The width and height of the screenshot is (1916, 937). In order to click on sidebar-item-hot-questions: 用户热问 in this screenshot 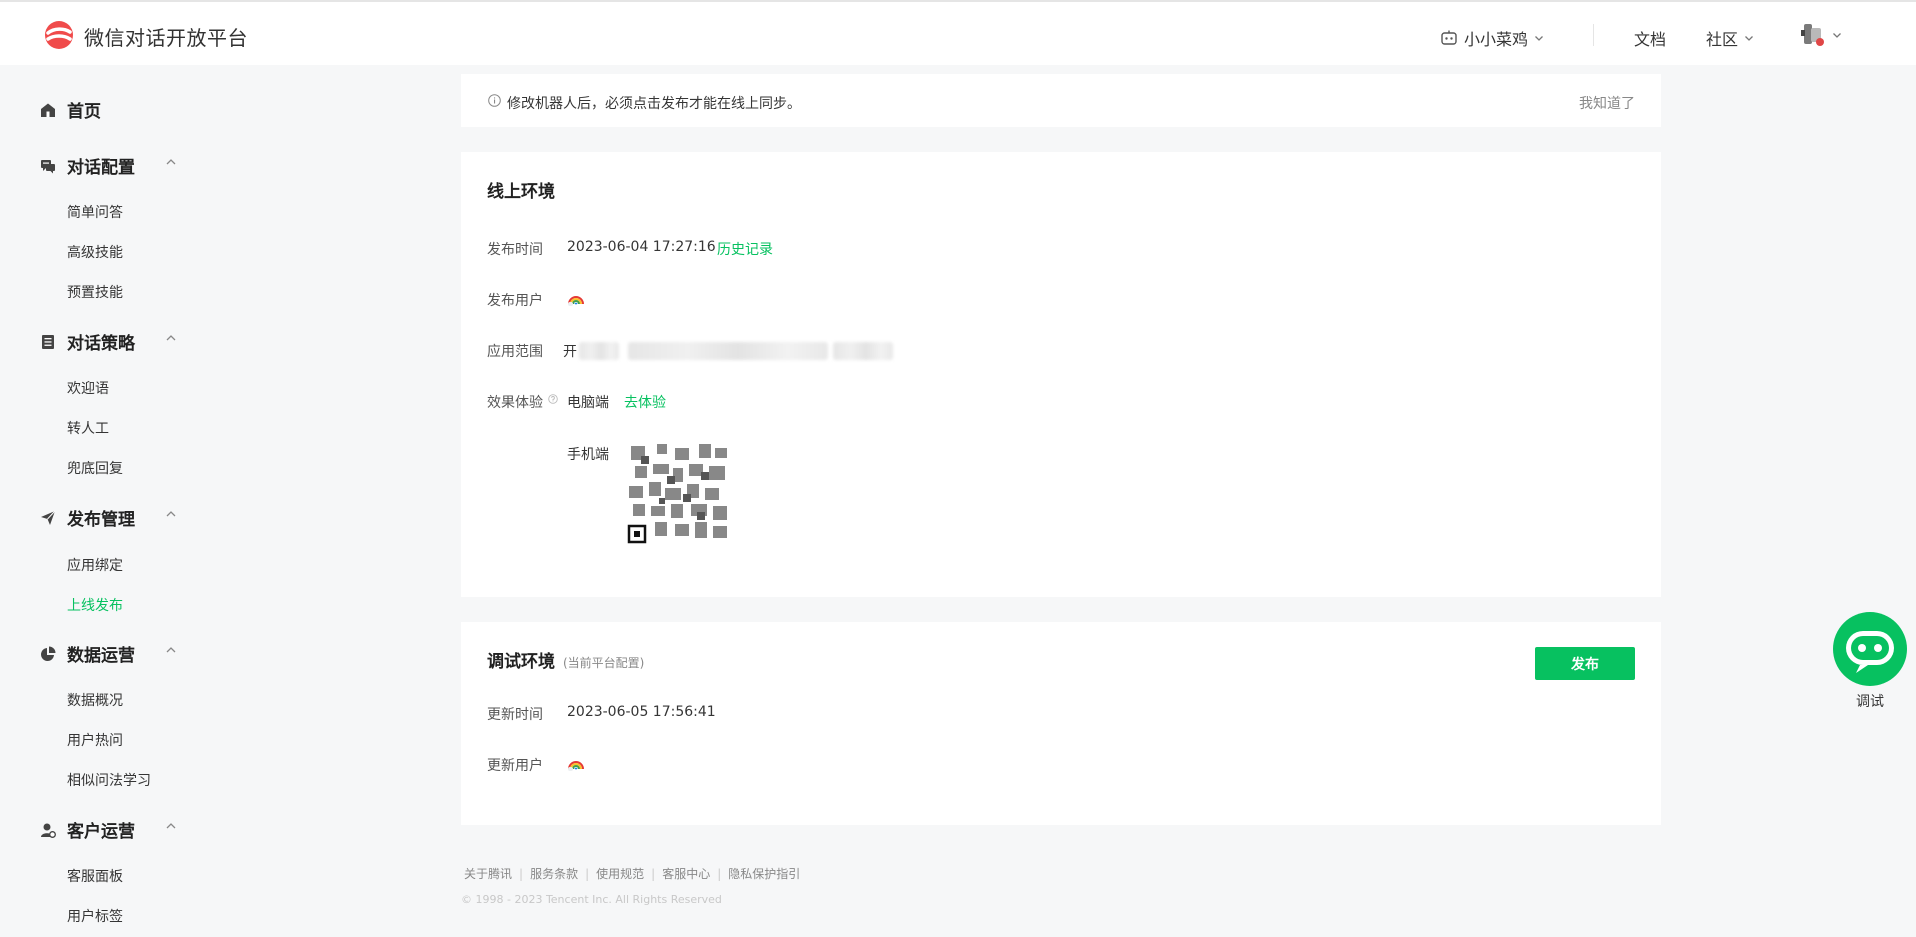, I will do `click(95, 740)`.